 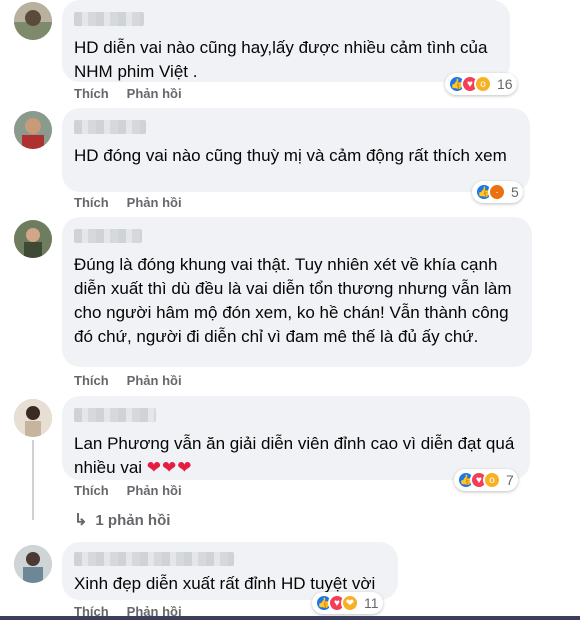 I want to click on reaction-summary: 👍 ♥ o 7, so click(x=486, y=480).